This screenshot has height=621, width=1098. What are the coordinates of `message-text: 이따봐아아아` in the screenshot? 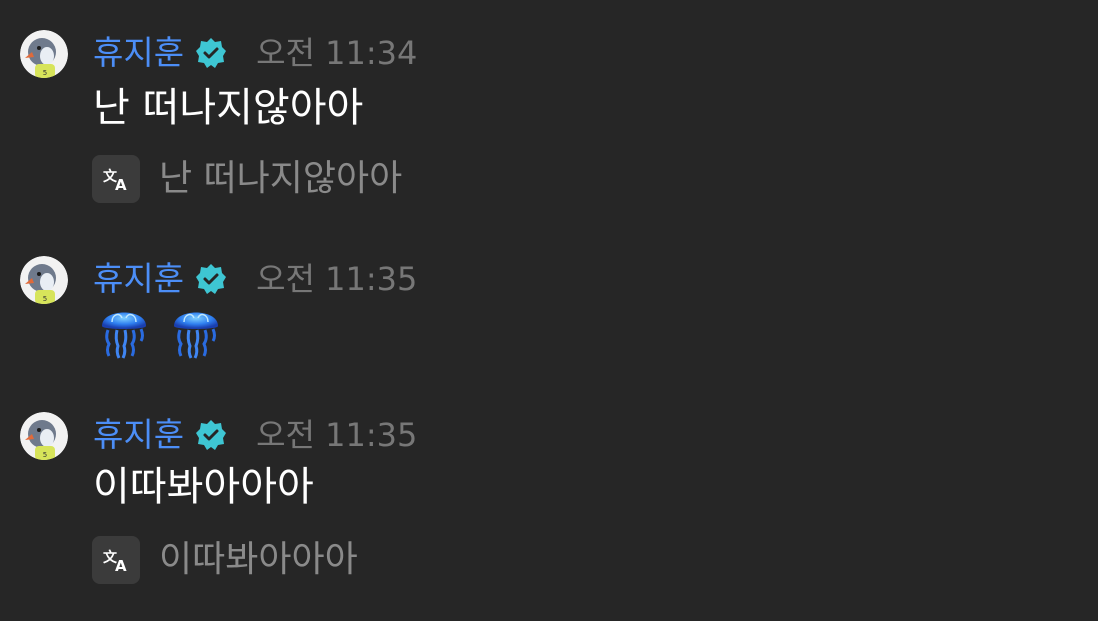 It's located at (203, 487).